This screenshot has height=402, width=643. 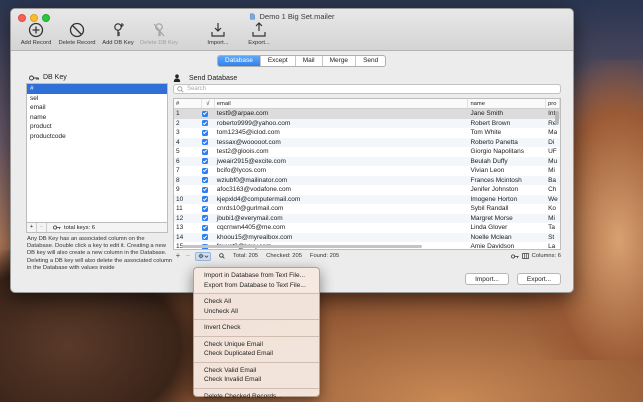 What do you see at coordinates (178, 256) in the screenshot?
I see `add-row-small-button: +` at bounding box center [178, 256].